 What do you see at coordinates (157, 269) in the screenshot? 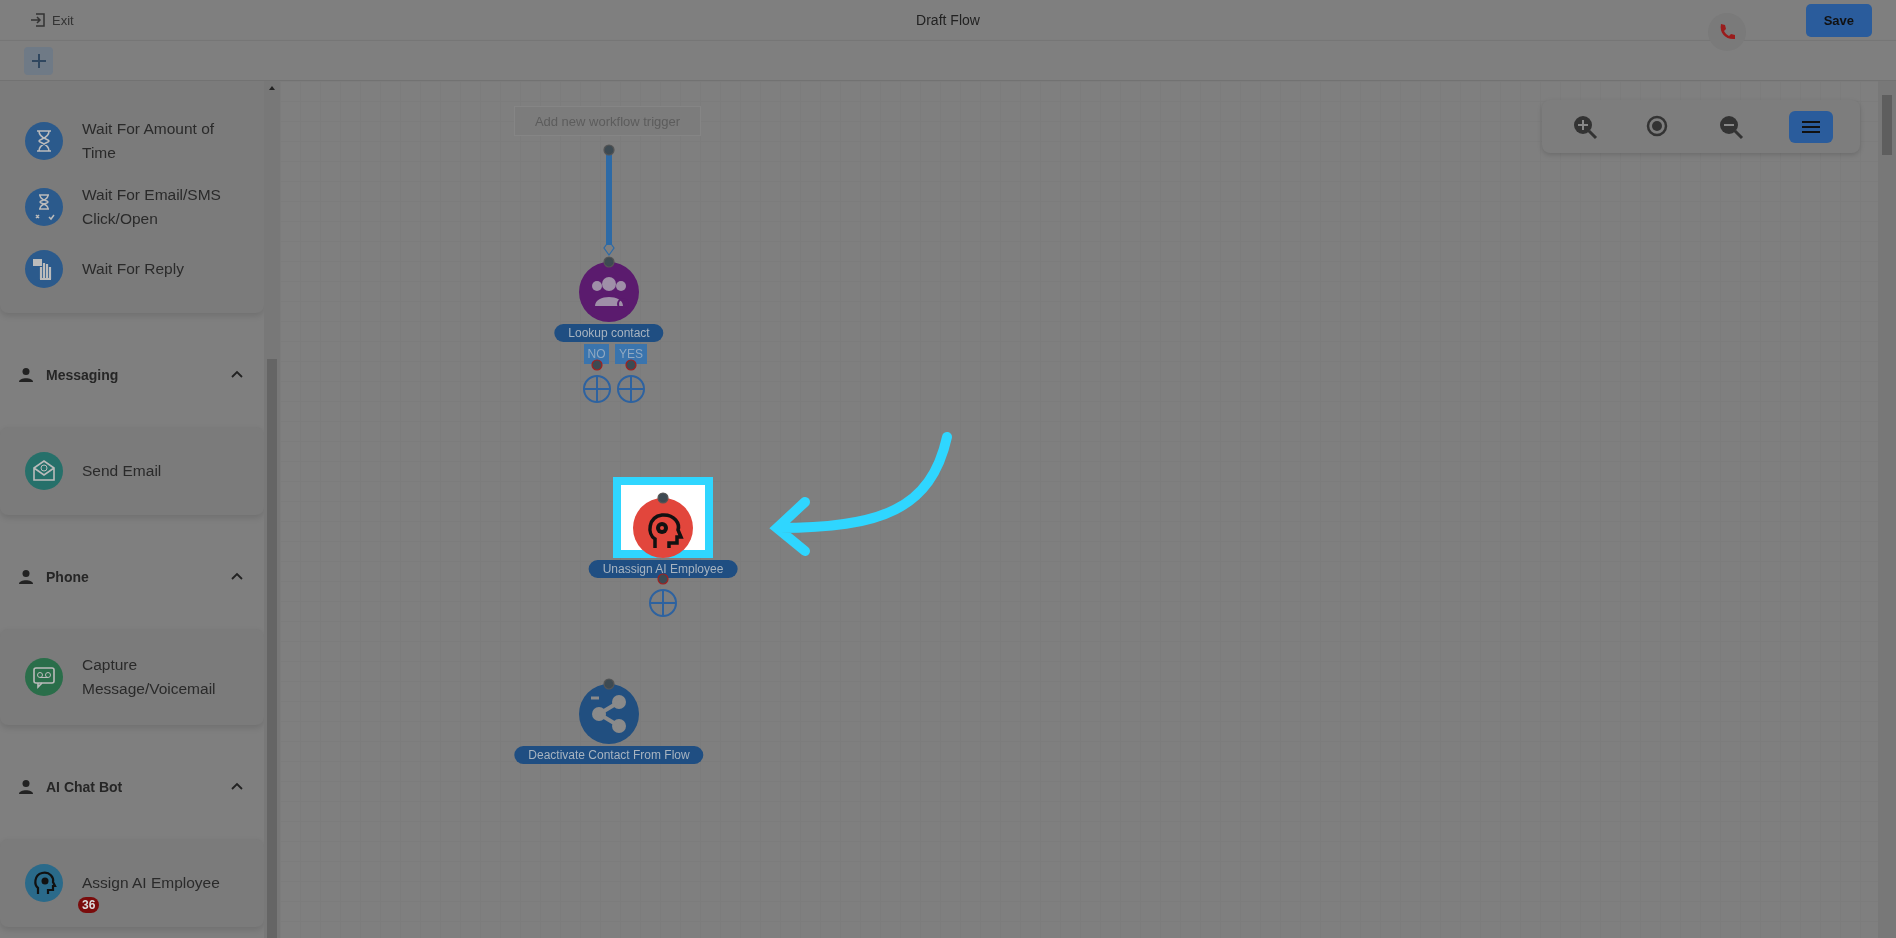
I see `action-item: Wait For Reply` at bounding box center [157, 269].